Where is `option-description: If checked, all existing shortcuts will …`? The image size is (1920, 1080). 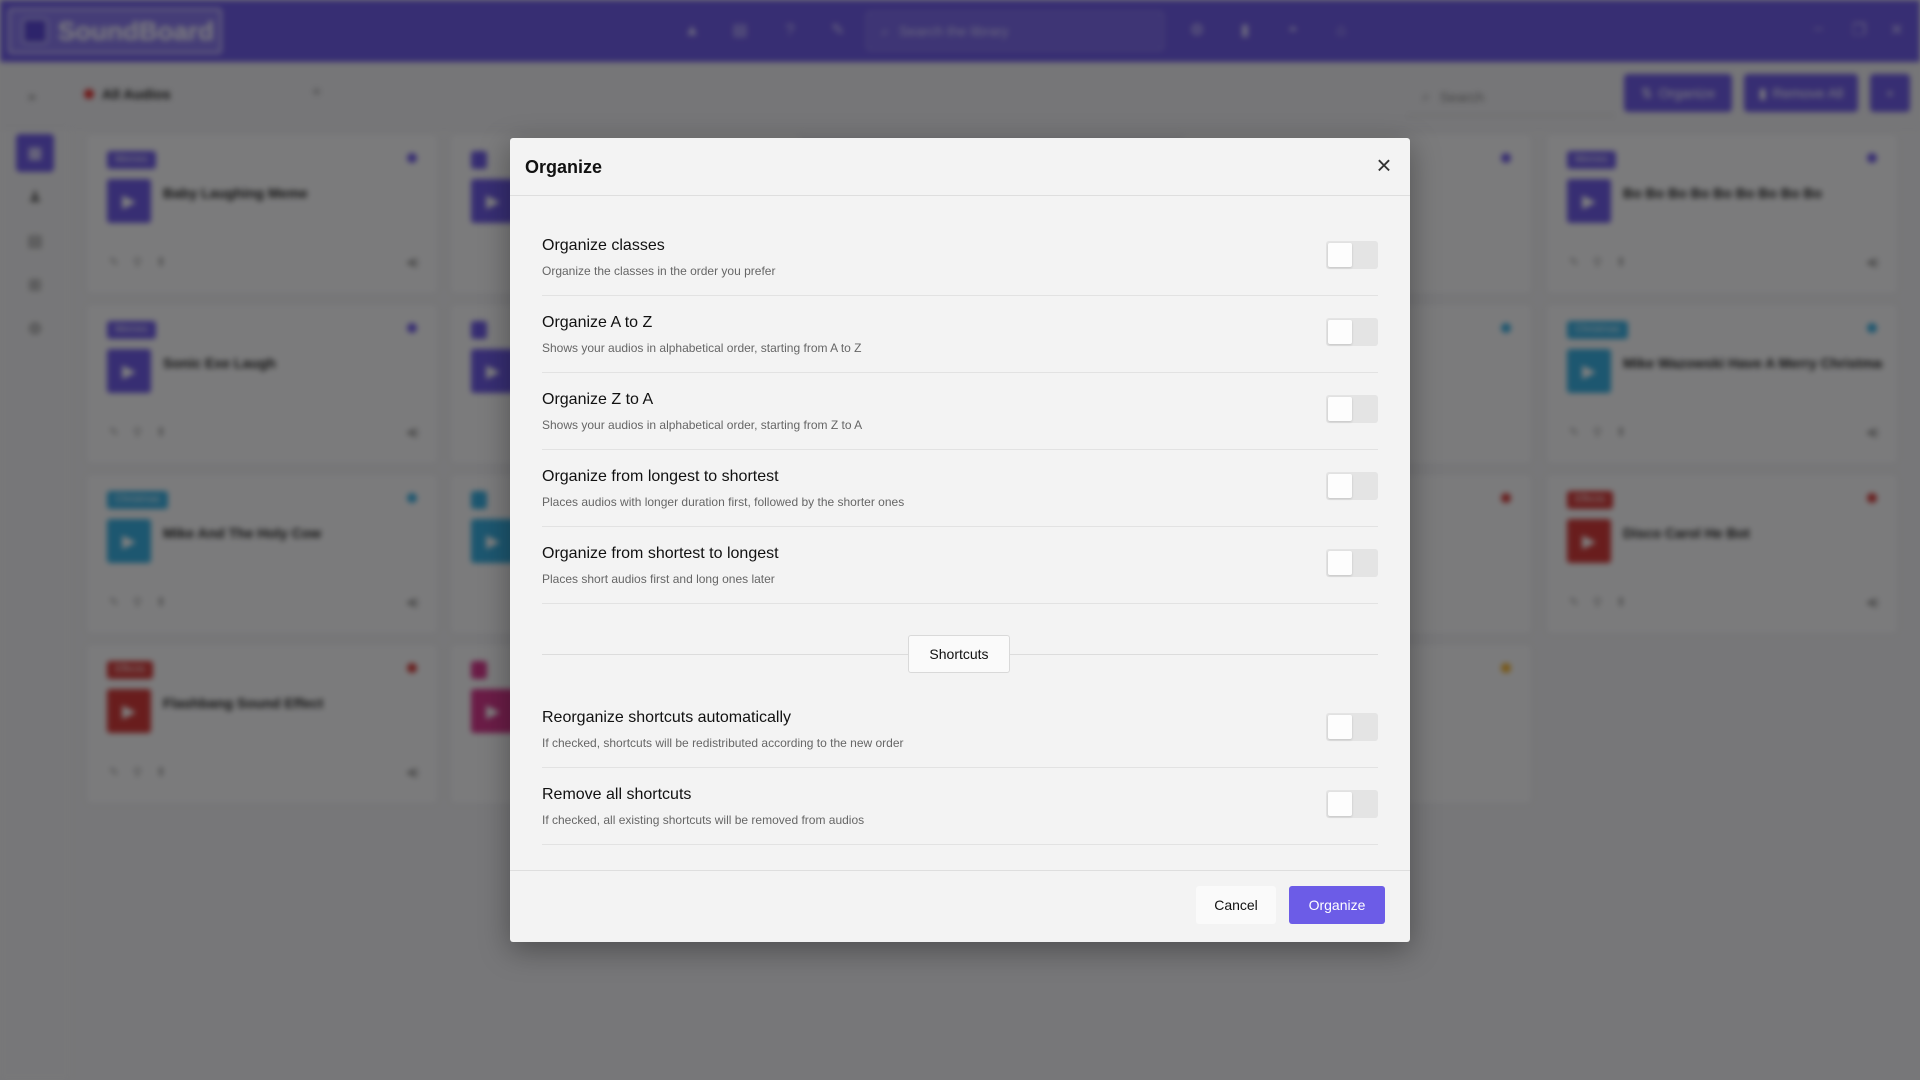
option-description: If checked, all existing shortcuts will … is located at coordinates (703, 820).